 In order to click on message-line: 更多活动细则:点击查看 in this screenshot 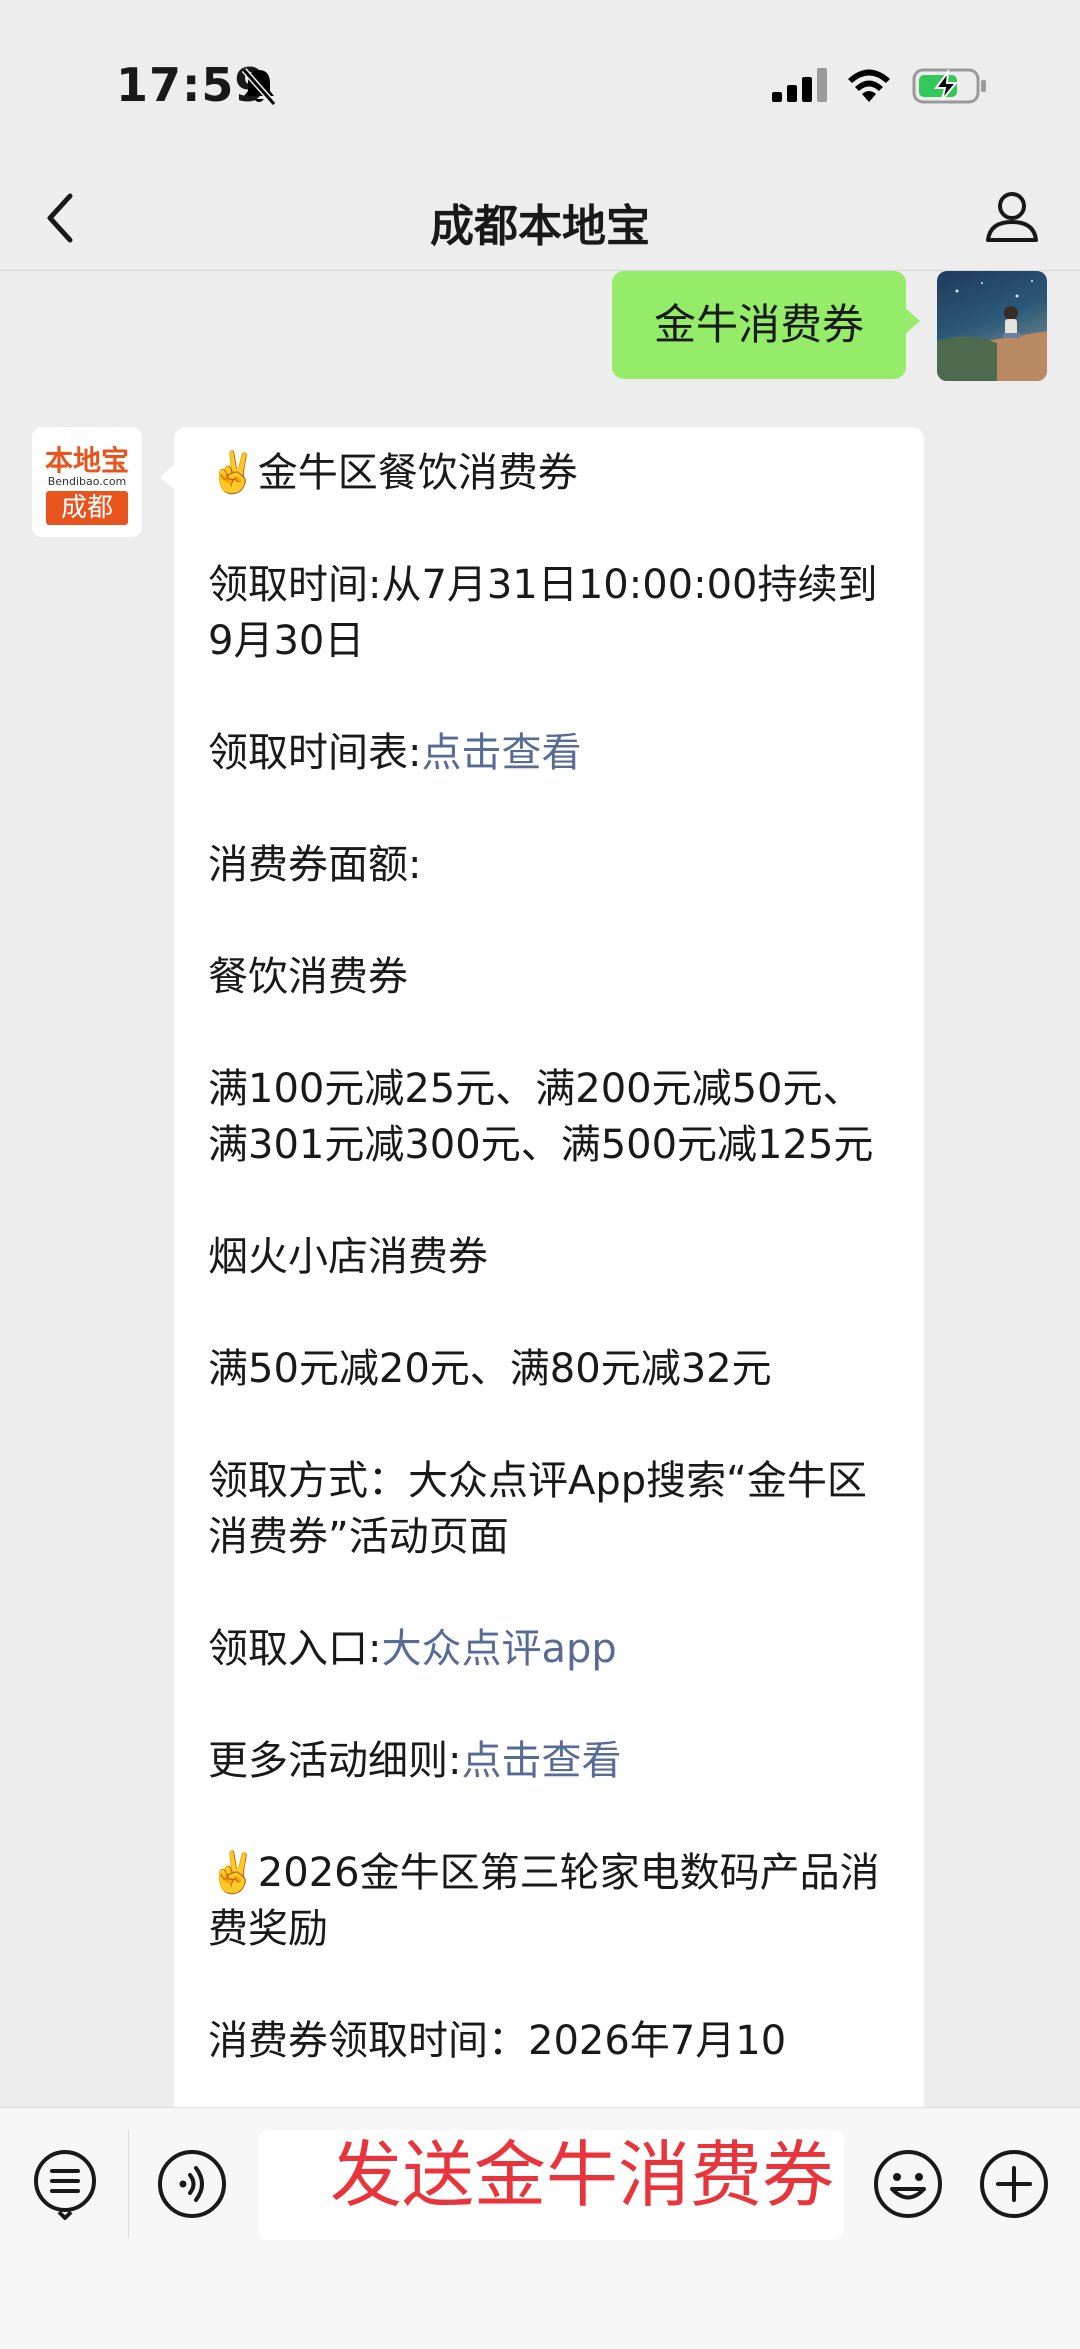, I will do `click(415, 1761)`.